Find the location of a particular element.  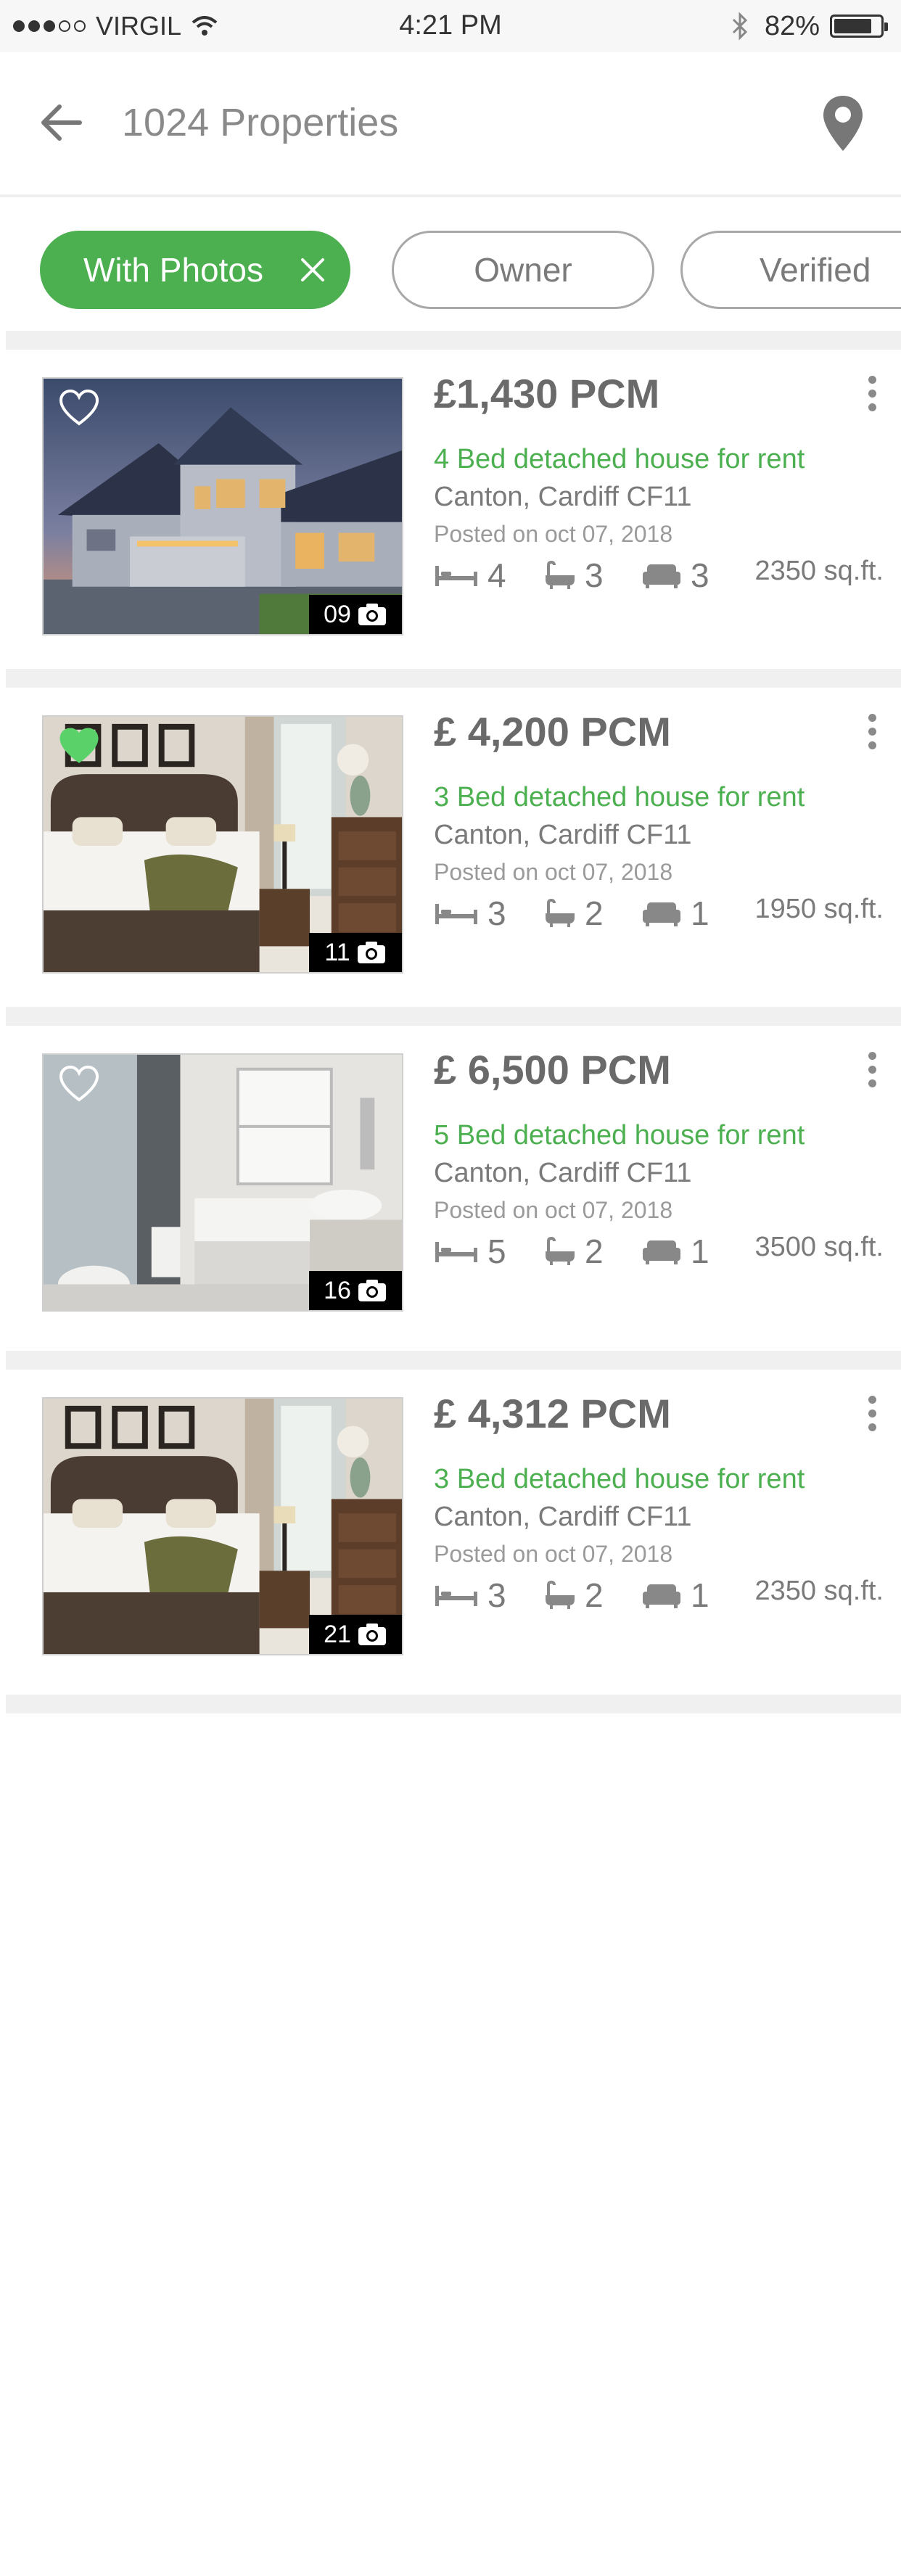

listing-title: 4 Bed detached house for rent is located at coordinates (619, 459).